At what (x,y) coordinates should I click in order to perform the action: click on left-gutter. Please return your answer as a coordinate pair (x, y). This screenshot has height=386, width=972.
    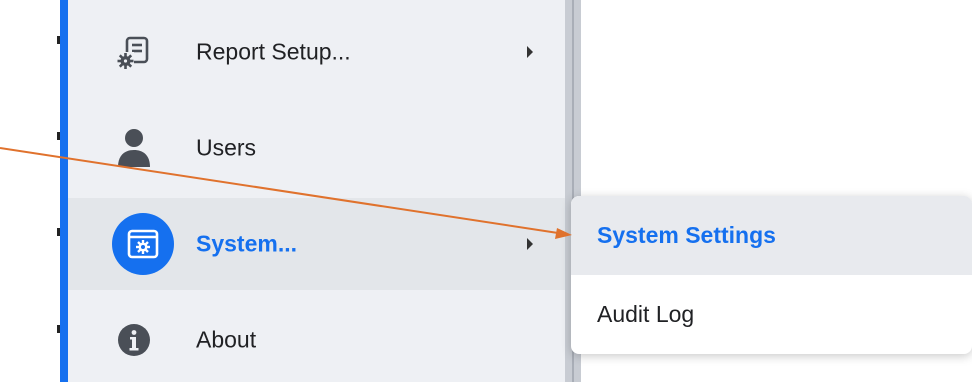
    Looking at the image, I should click on (30, 191).